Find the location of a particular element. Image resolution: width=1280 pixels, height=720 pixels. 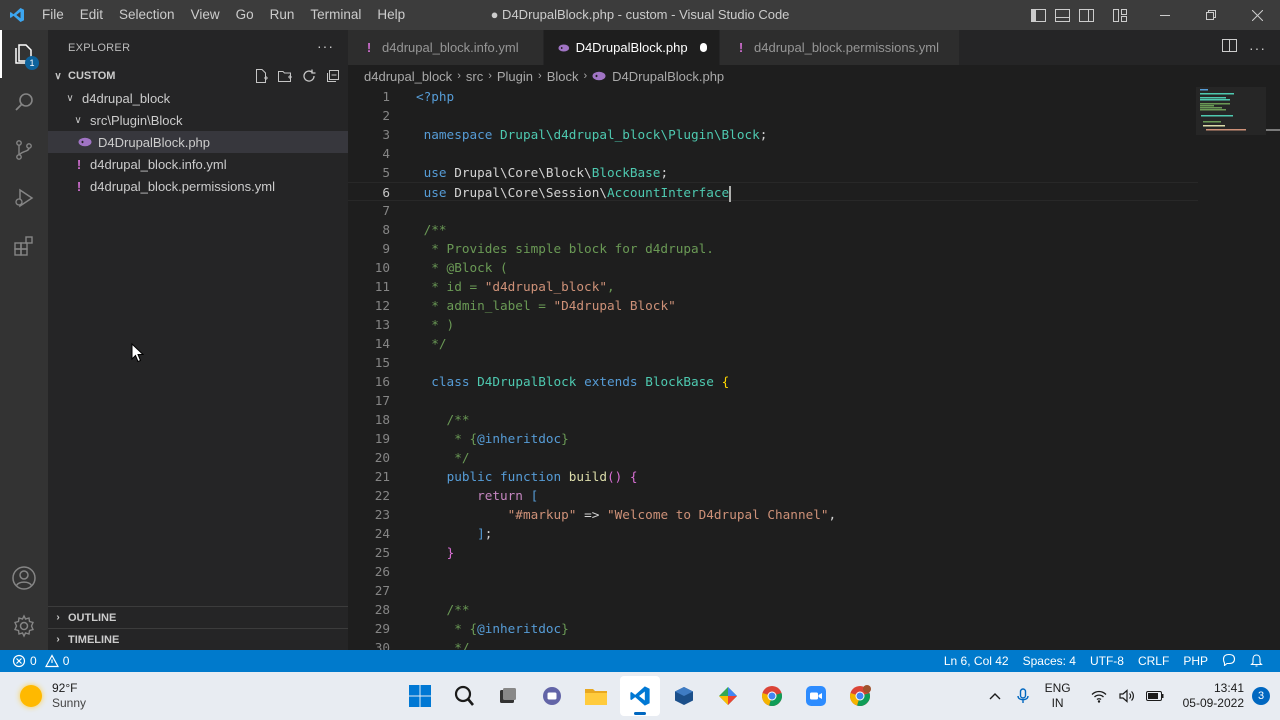

code-line: 29 * {@inheritdoc} is located at coordinates (773, 628).